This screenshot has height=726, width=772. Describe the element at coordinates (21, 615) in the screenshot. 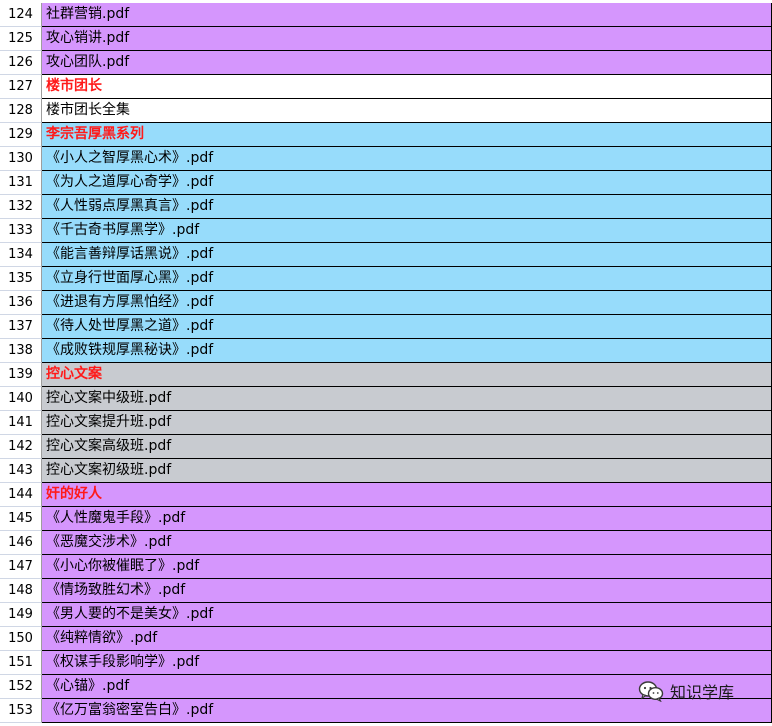

I see `row-number: 149` at that location.